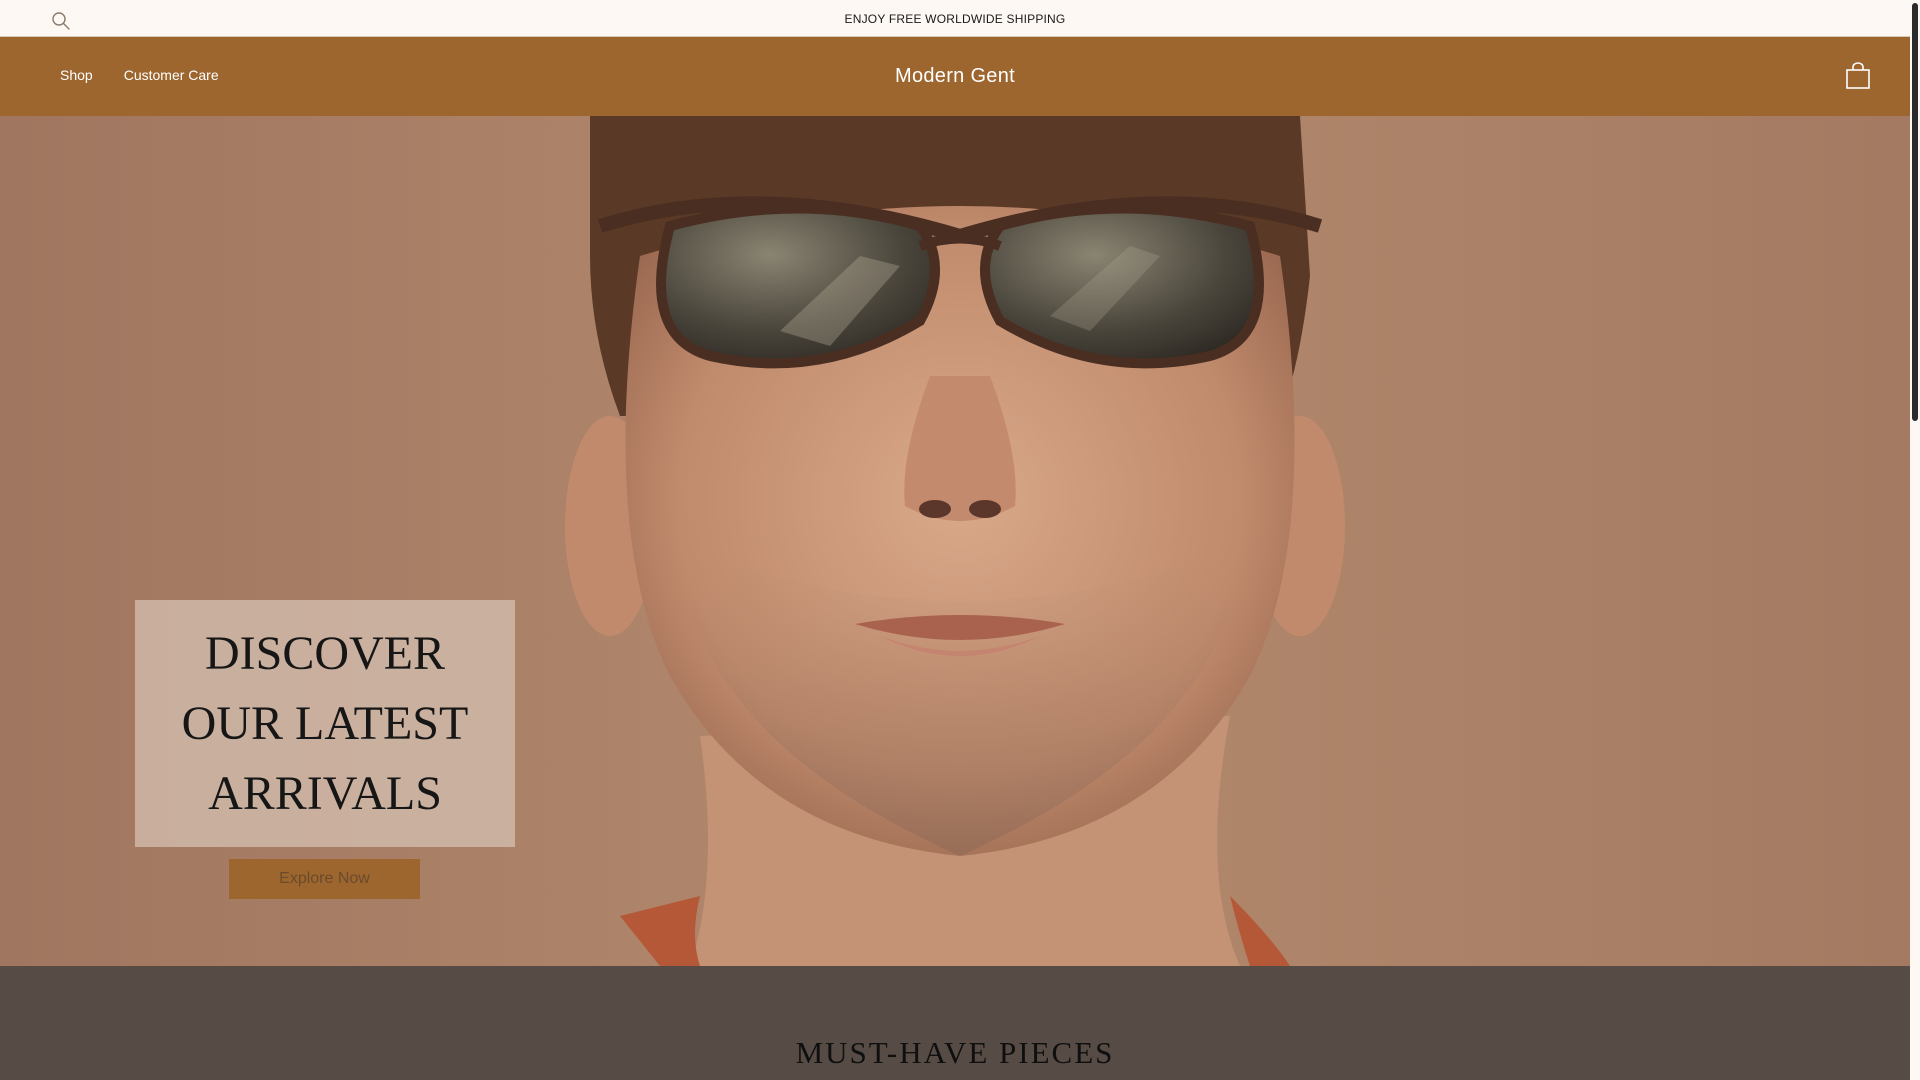  Describe the element at coordinates (1915, 540) in the screenshot. I see `page-scrollbar` at that location.